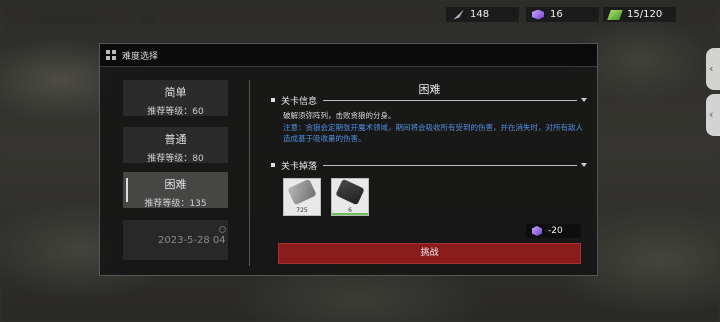  I want to click on cost-value: -20, so click(555, 231).